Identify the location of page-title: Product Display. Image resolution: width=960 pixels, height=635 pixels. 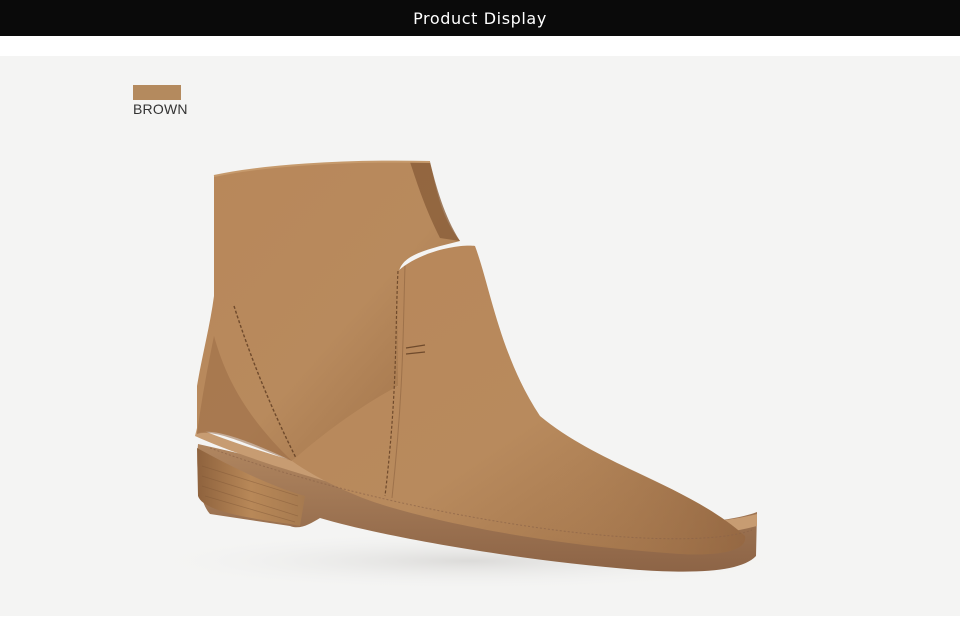
(480, 18).